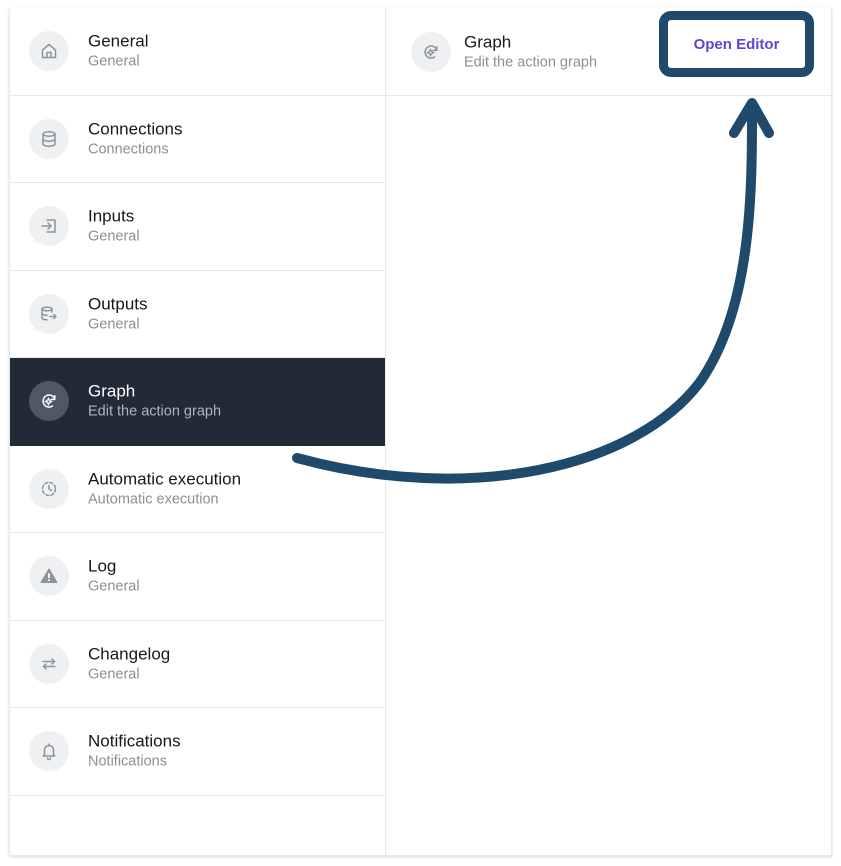 The image size is (841, 866). What do you see at coordinates (153, 499) in the screenshot?
I see `sidebar-item-subtitle: Automatic execution` at bounding box center [153, 499].